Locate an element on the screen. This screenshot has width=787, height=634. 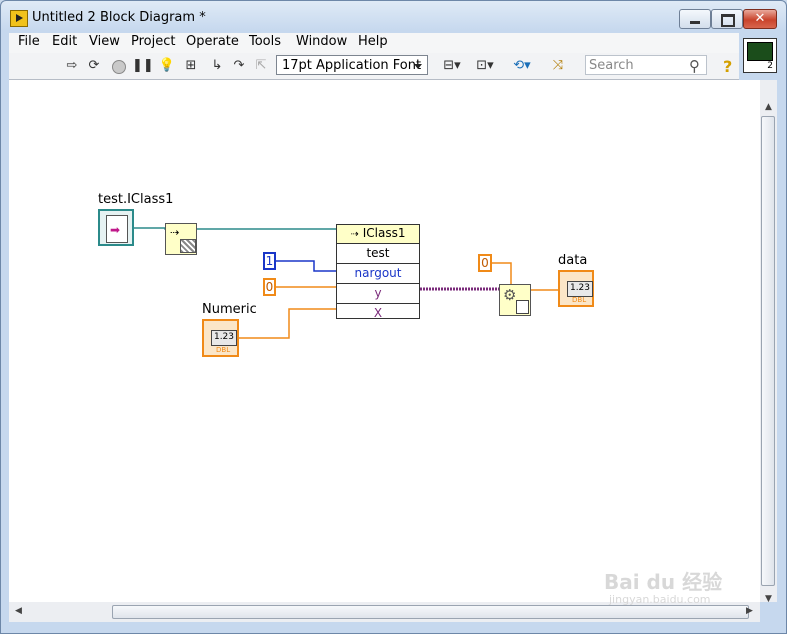
cast-arrow-icon: ⇢ is located at coordinates (175, 232).